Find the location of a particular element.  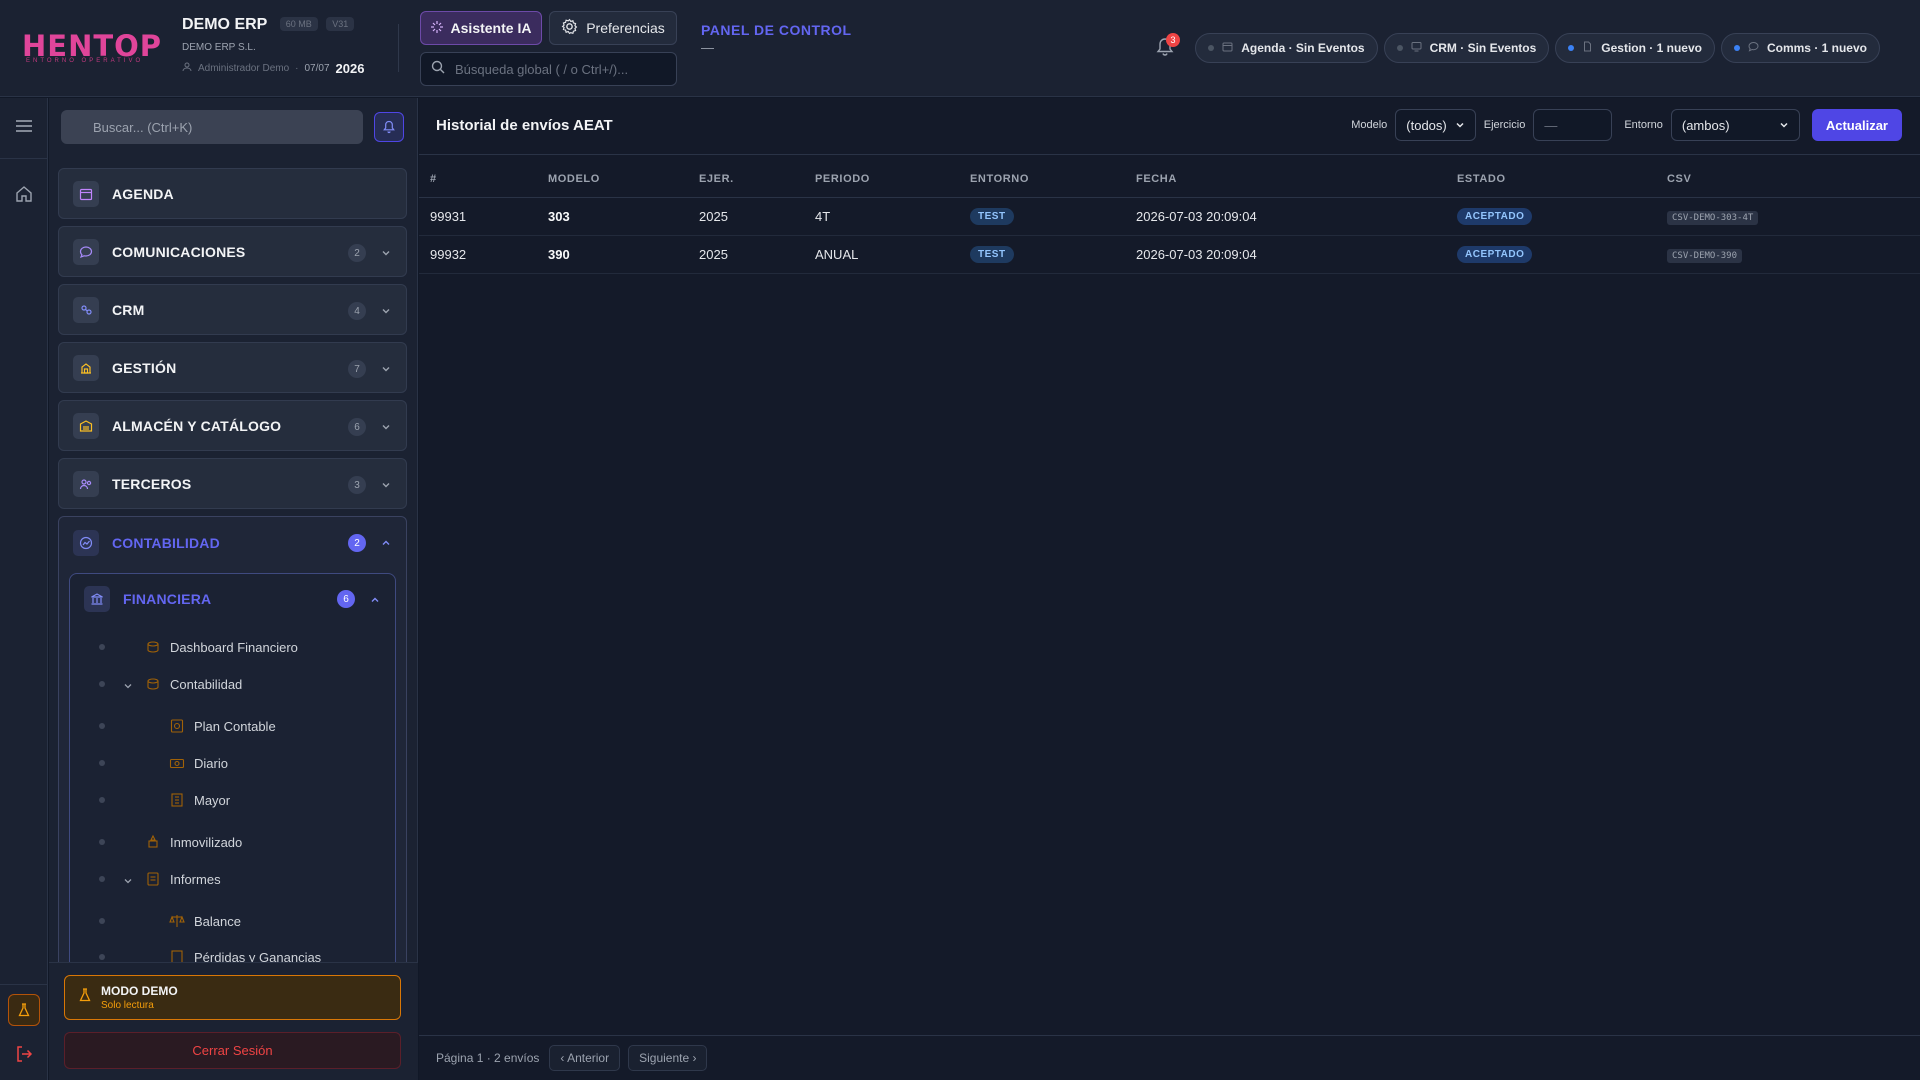

column-header-csv: CSV is located at coordinates (1793, 176).